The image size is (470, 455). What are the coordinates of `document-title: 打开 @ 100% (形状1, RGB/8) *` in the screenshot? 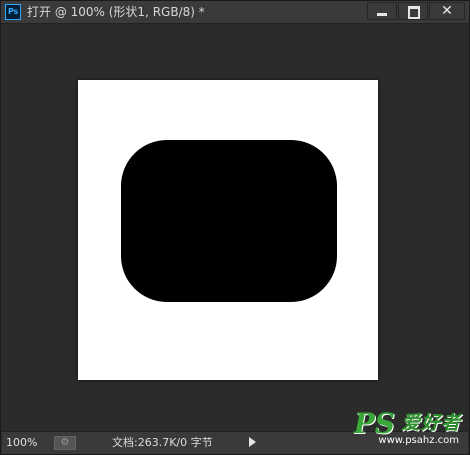 It's located at (116, 12).